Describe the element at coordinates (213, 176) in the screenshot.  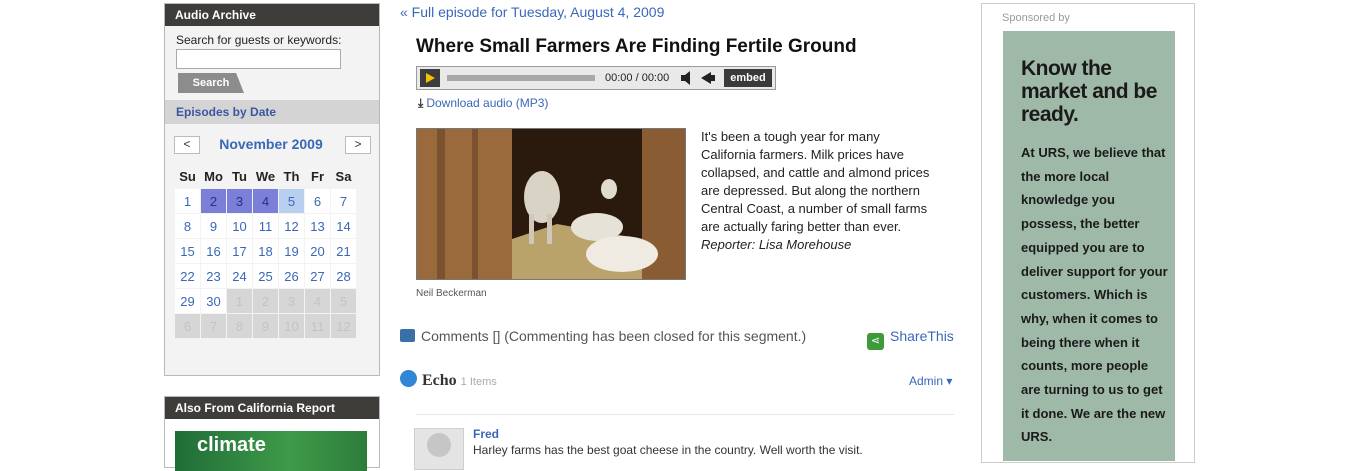
I see `weekday-mo: Mo` at that location.